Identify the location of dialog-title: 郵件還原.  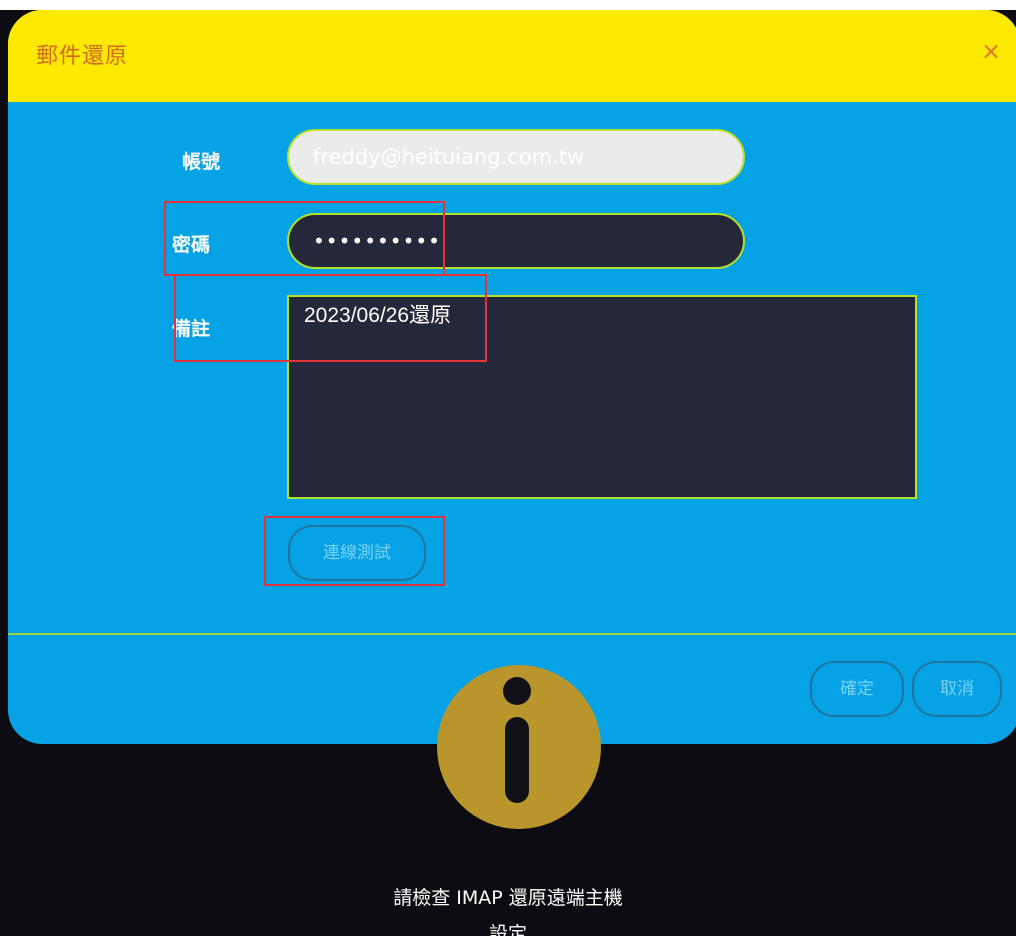
(82, 56).